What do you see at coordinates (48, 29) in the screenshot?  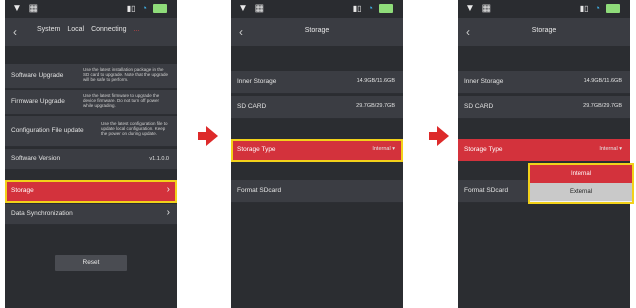 I see `tab-system: System` at bounding box center [48, 29].